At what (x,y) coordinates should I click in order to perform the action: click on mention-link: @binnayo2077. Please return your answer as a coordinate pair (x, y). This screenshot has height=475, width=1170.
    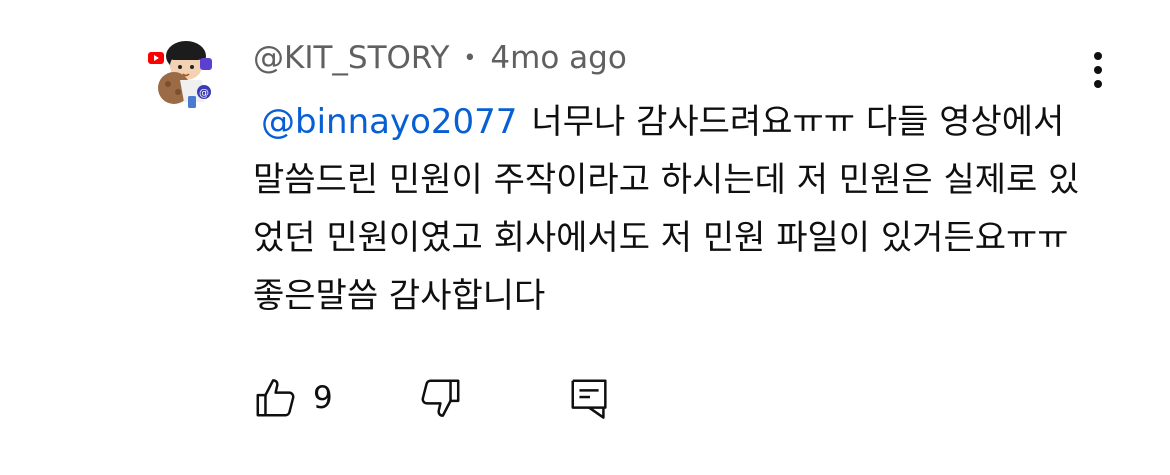
    Looking at the image, I should click on (389, 122).